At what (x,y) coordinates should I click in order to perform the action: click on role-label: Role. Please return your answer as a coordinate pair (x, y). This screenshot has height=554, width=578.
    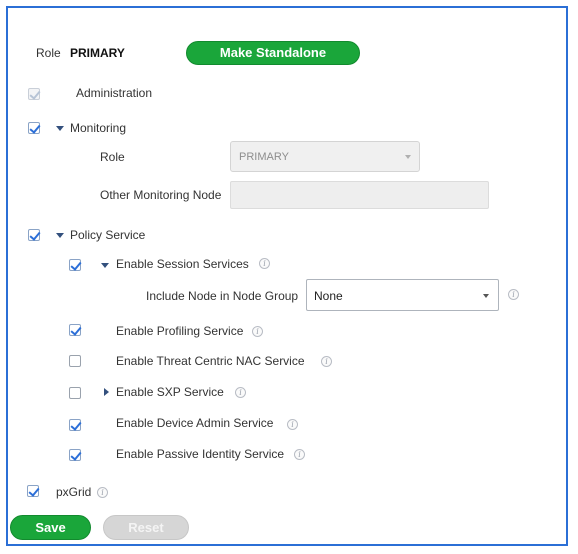
    Looking at the image, I should click on (48, 53).